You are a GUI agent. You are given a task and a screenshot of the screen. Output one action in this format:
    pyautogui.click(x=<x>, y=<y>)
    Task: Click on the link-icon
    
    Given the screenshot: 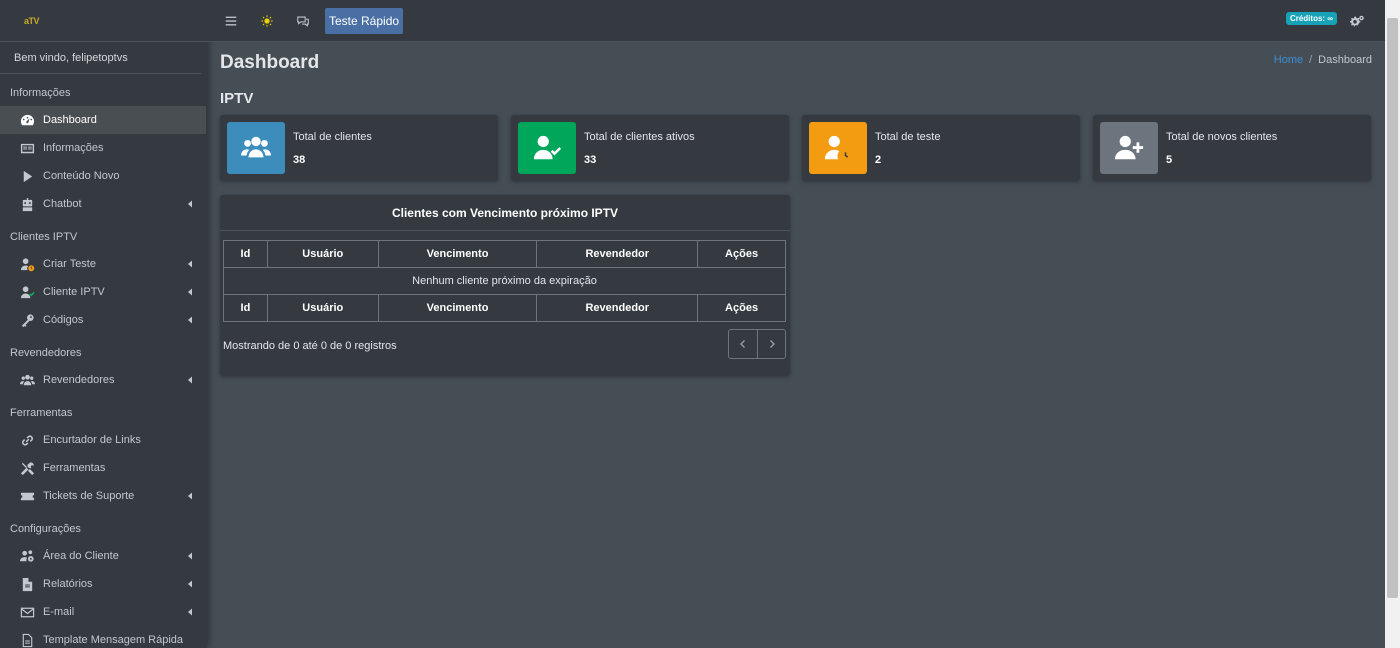 What is the action you would take?
    pyautogui.click(x=27, y=440)
    